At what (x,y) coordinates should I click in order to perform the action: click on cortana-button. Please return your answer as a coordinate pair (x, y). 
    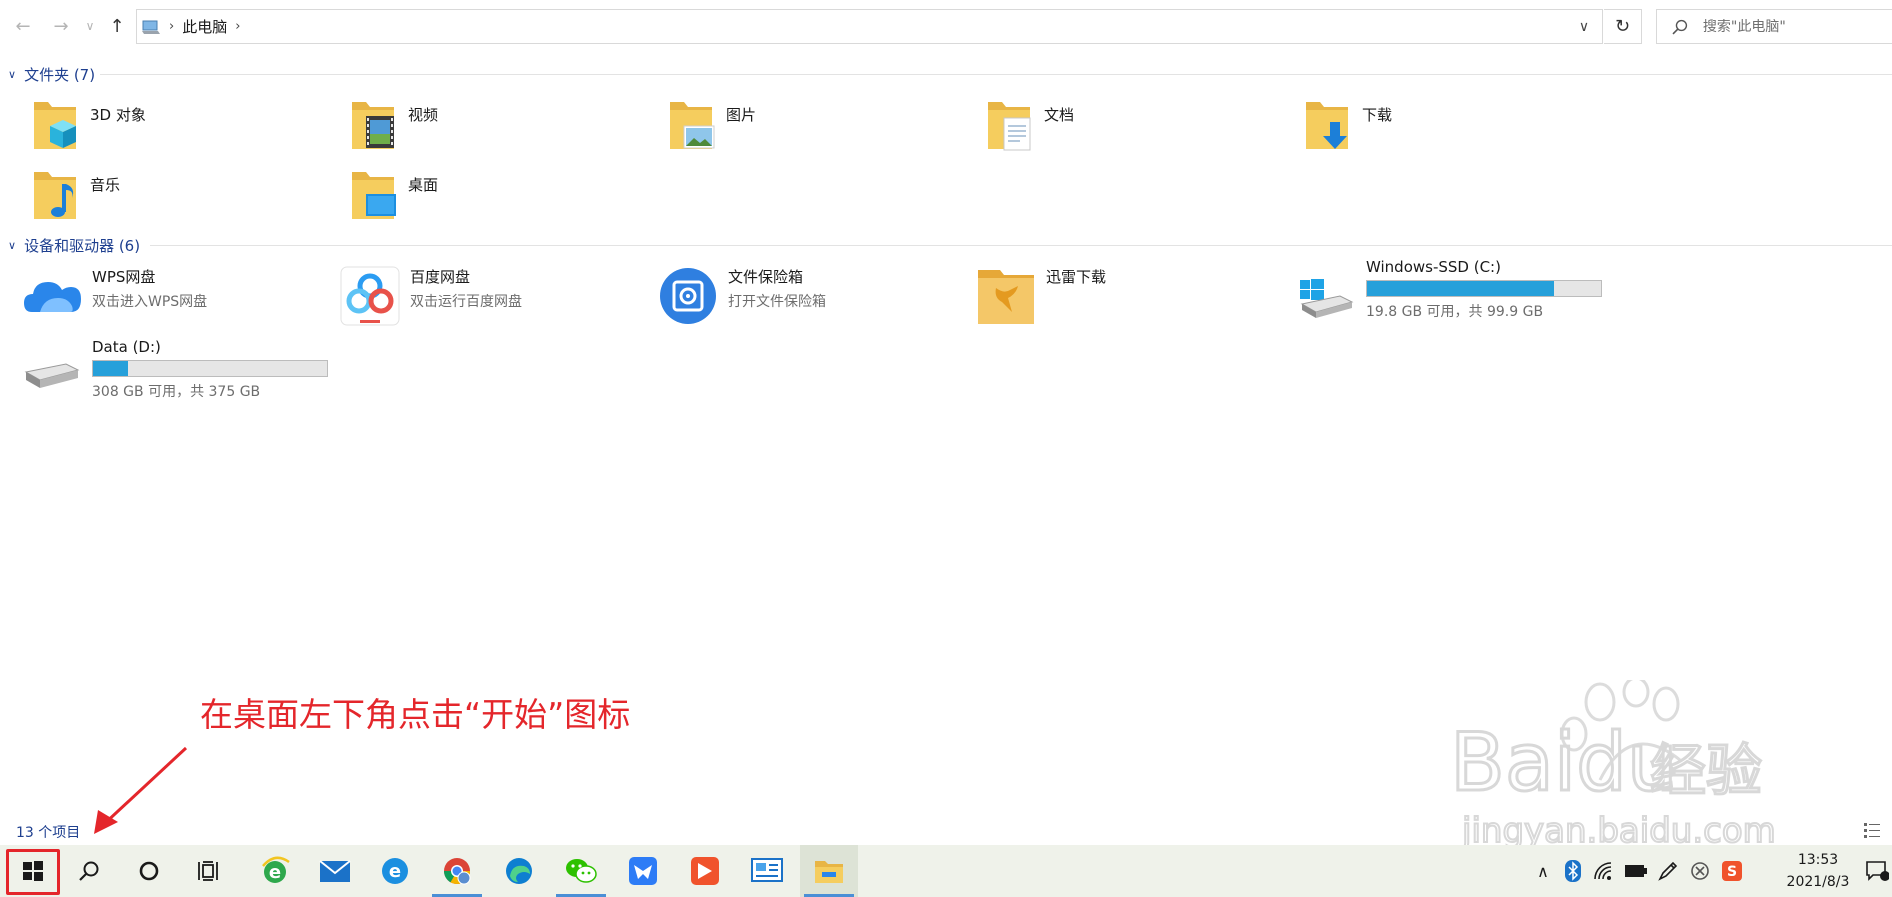
    Looking at the image, I should click on (149, 871).